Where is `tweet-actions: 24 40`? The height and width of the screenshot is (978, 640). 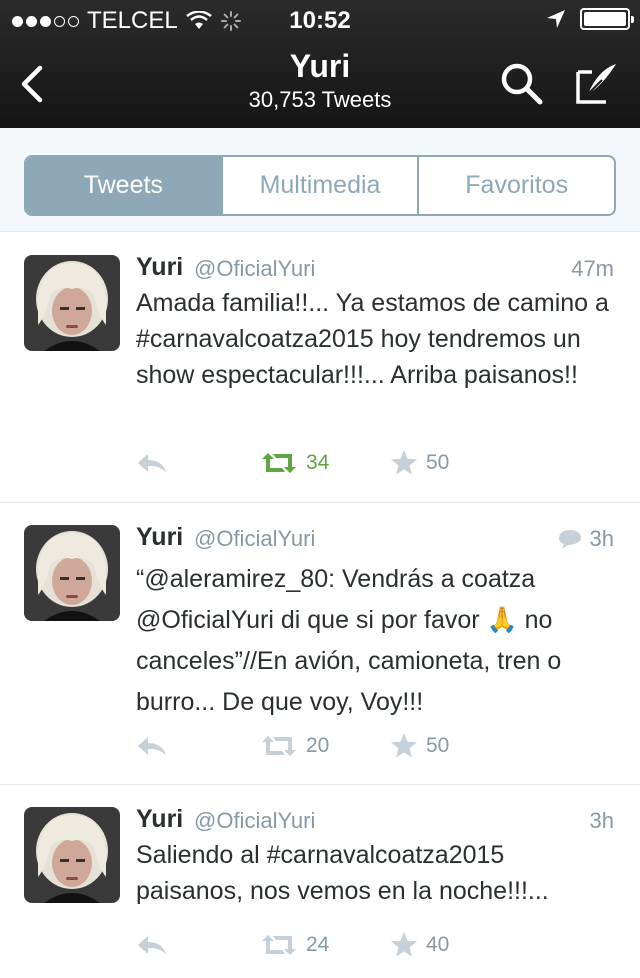 tweet-actions: 24 40 is located at coordinates (323, 945).